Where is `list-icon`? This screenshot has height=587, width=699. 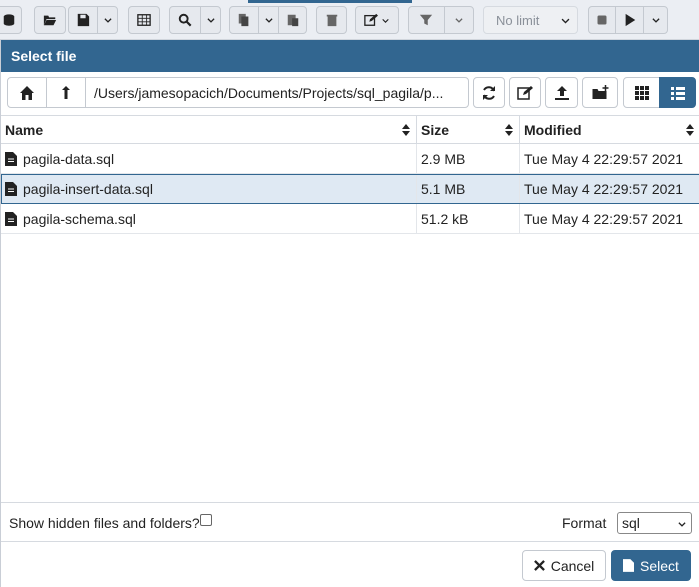 list-icon is located at coordinates (677, 93).